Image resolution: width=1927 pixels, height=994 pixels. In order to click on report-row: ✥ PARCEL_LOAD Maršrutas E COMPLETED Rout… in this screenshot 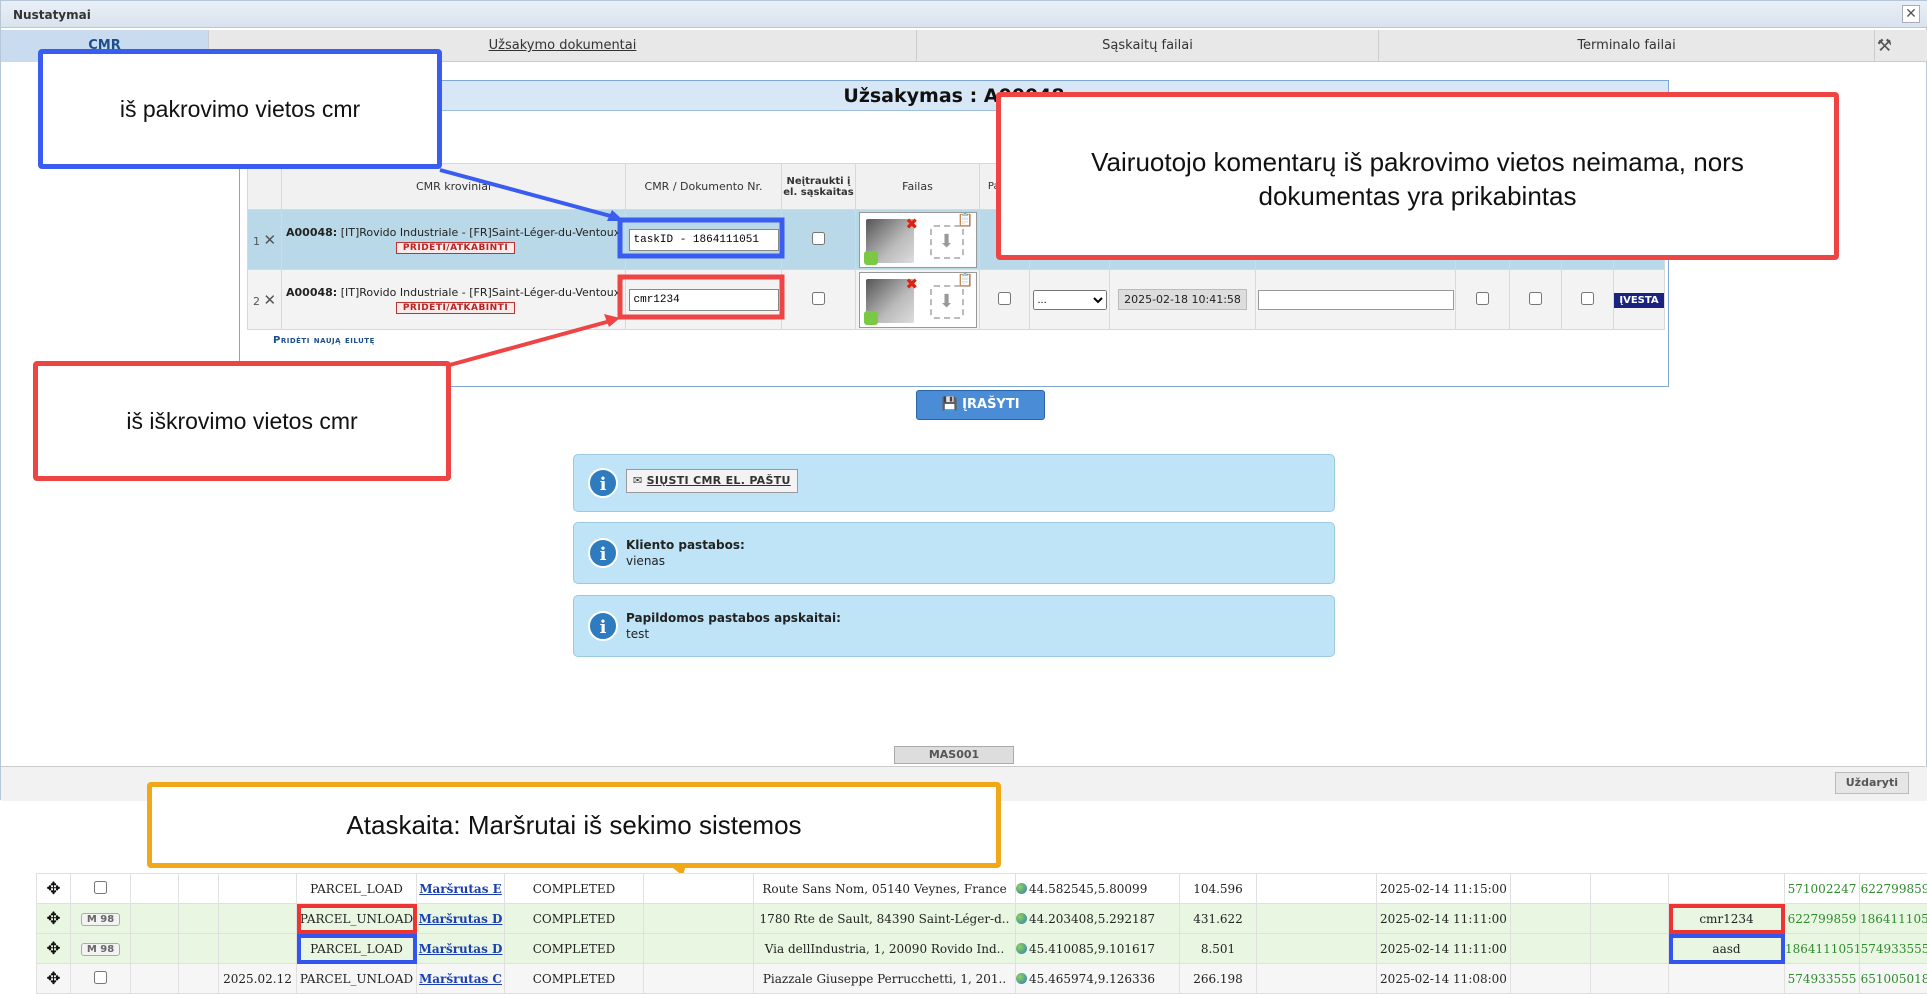, I will do `click(981, 888)`.